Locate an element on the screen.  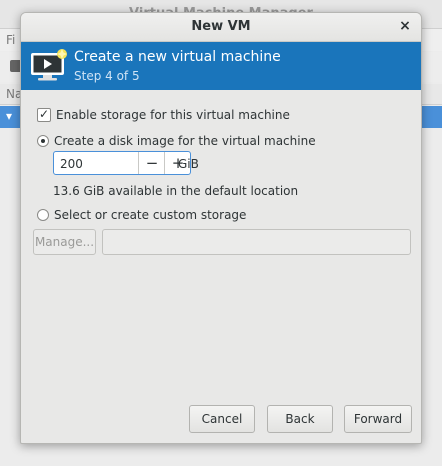
disk-size-unit: GiB is located at coordinates (188, 164).